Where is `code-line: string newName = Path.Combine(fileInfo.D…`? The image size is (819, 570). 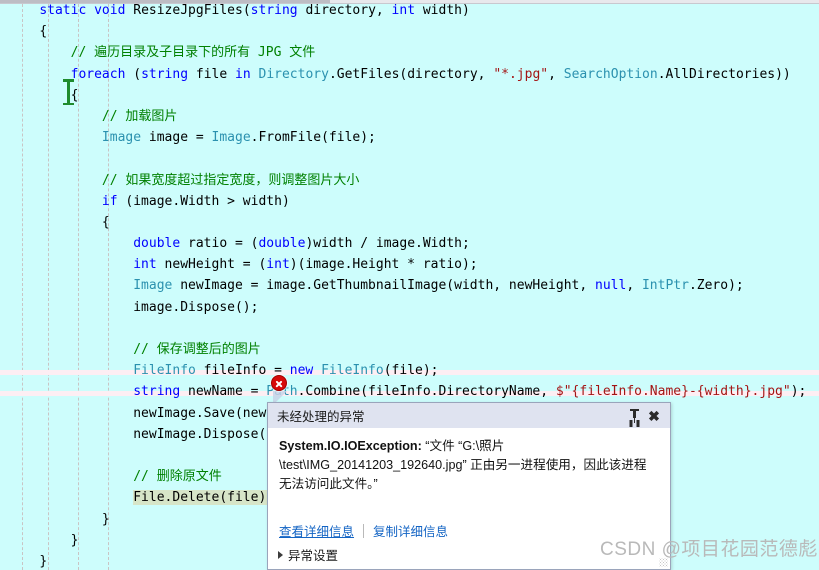 code-line: string newName = Path.Combine(fileInfo.D… is located at coordinates (409, 391).